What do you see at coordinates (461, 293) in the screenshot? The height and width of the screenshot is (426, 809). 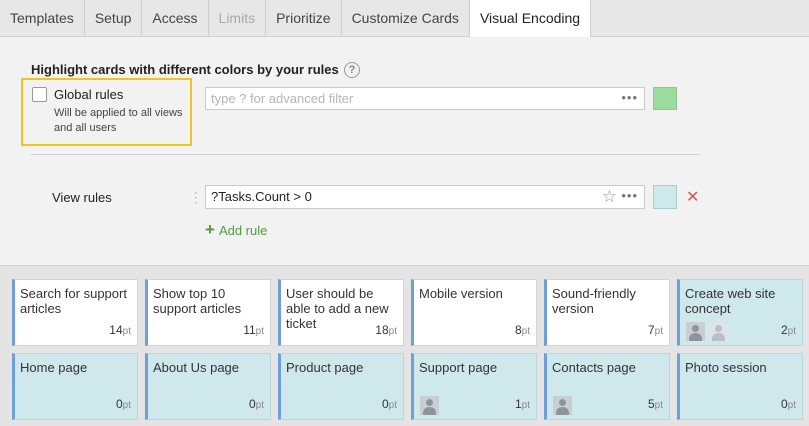 I see `card-title: Mobile version` at bounding box center [461, 293].